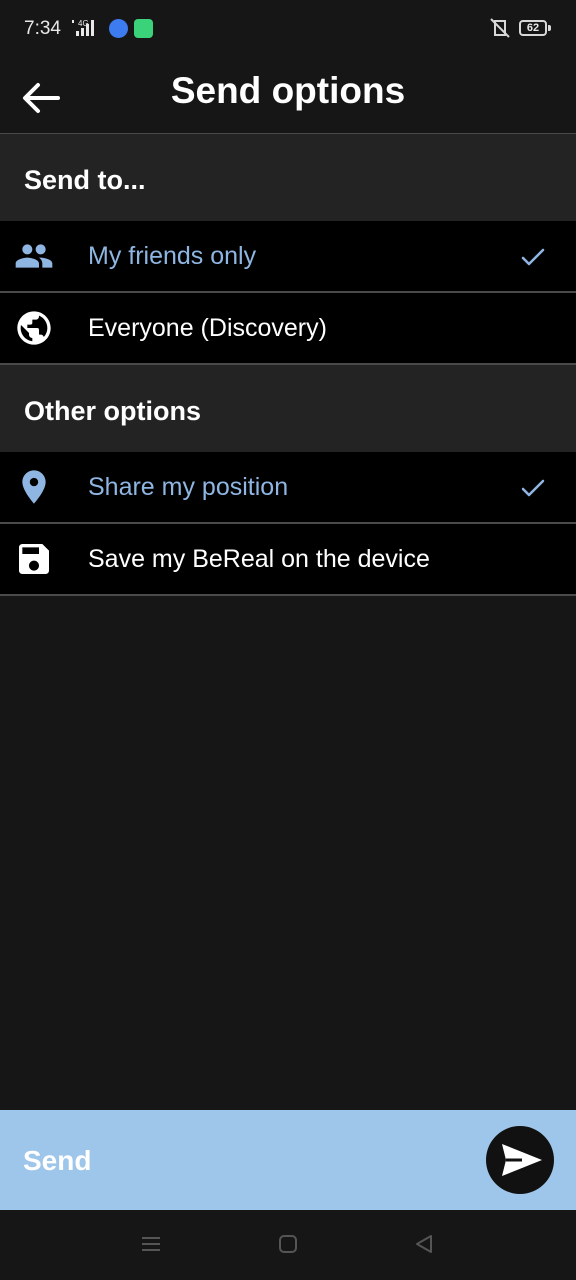 The image size is (576, 1280). I want to click on send-button-label: Send, so click(57, 1160).